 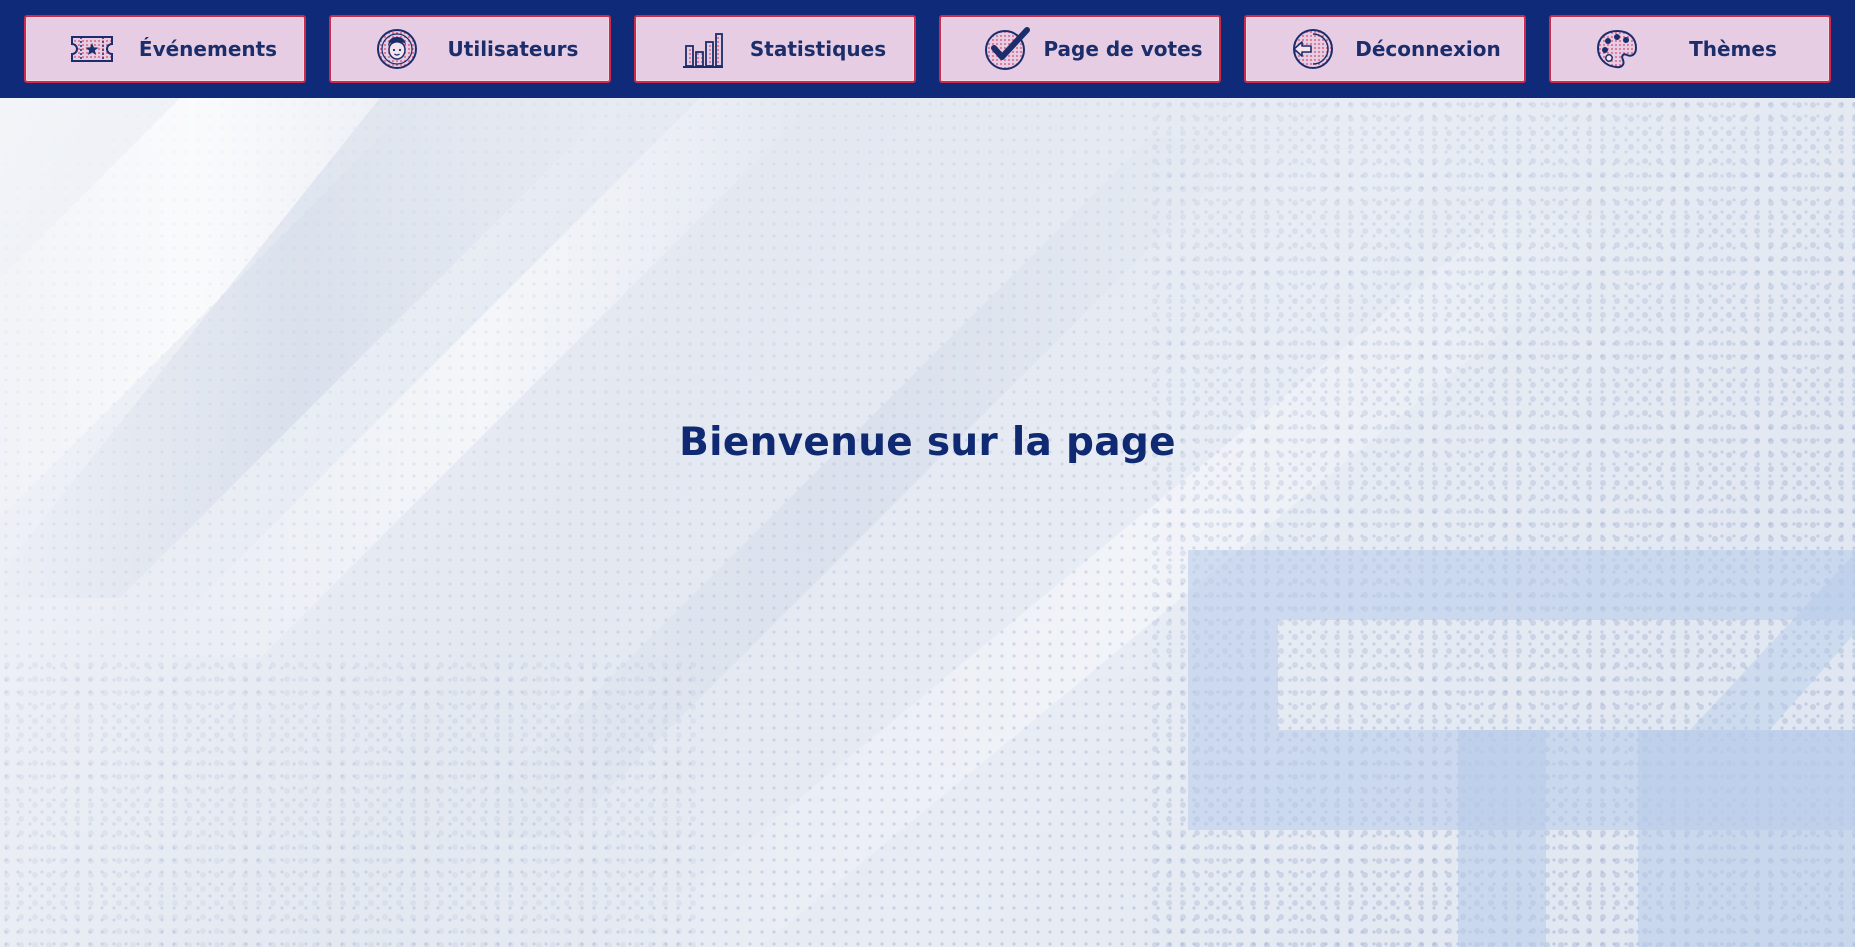 I want to click on nav-button-statistiques: Statistiques, so click(x=775, y=49).